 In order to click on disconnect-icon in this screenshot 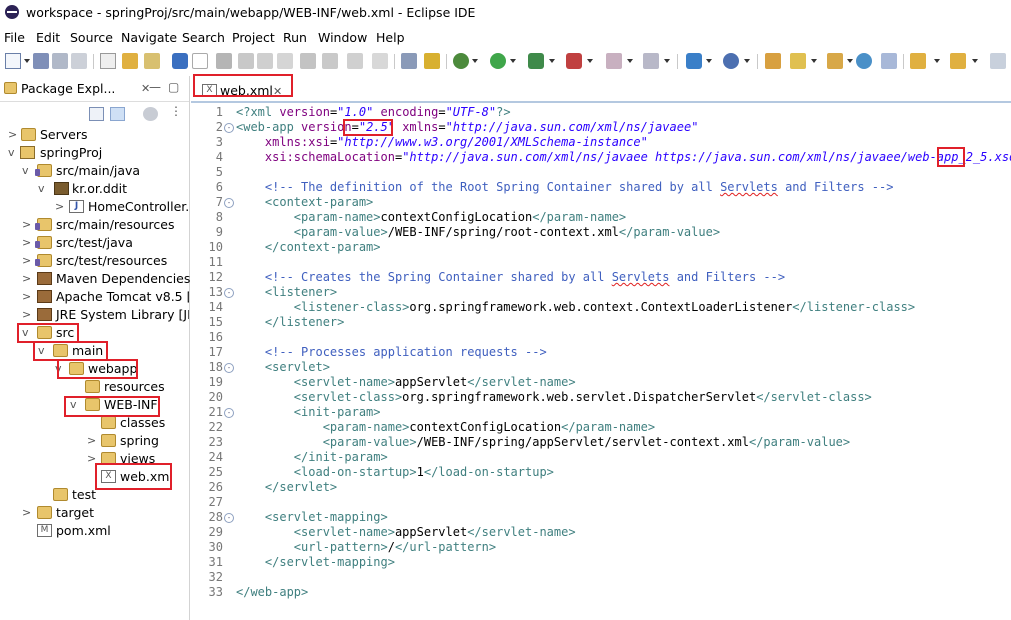, I will do `click(285, 61)`.